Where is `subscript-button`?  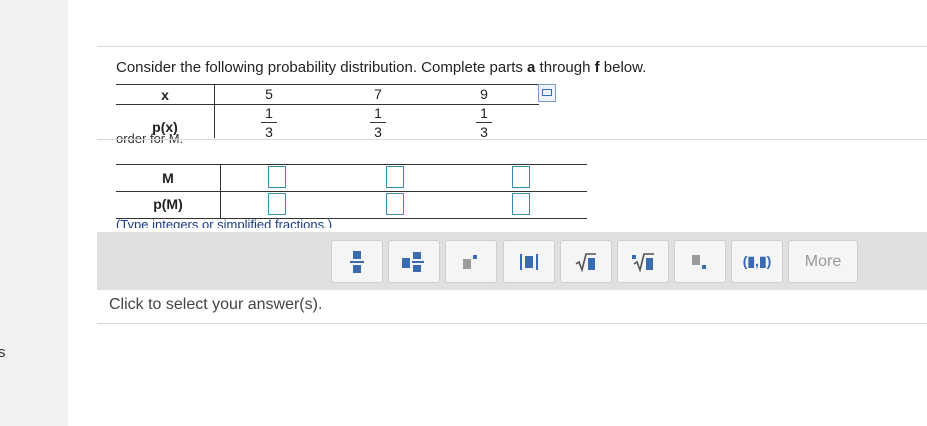
subscript-button is located at coordinates (700, 261).